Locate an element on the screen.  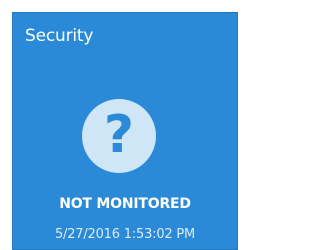
question-mark-icon: ? is located at coordinates (119, 136).